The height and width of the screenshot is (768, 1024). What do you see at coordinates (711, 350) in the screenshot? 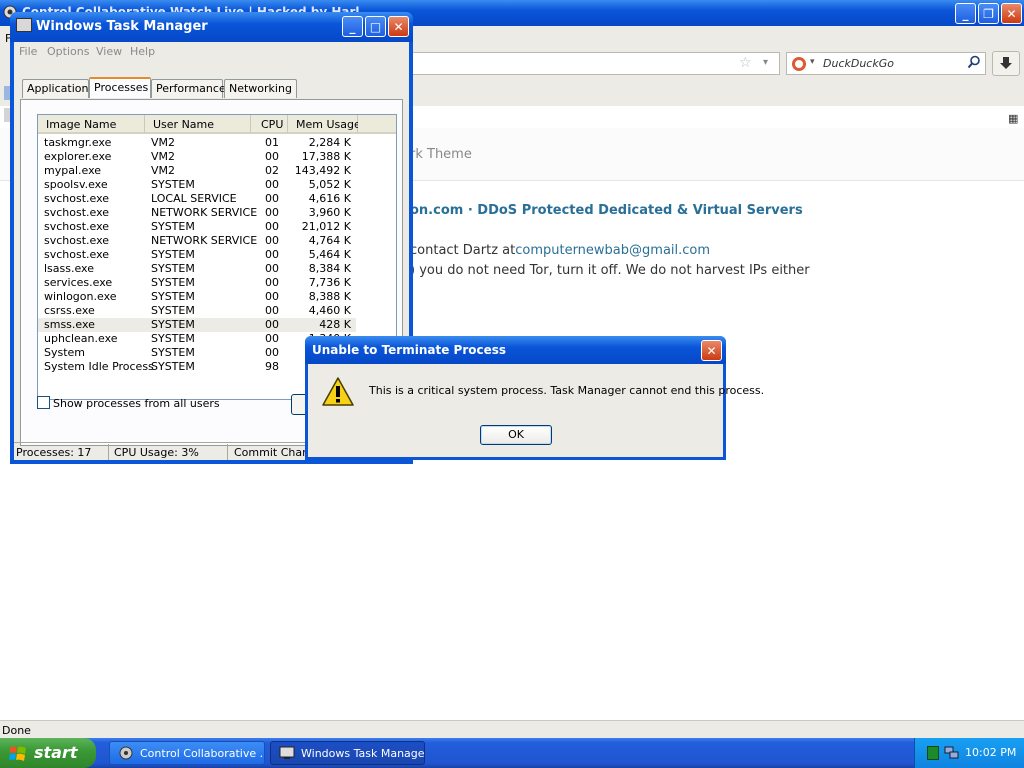
I see `dialog-close-button: ✕` at bounding box center [711, 350].